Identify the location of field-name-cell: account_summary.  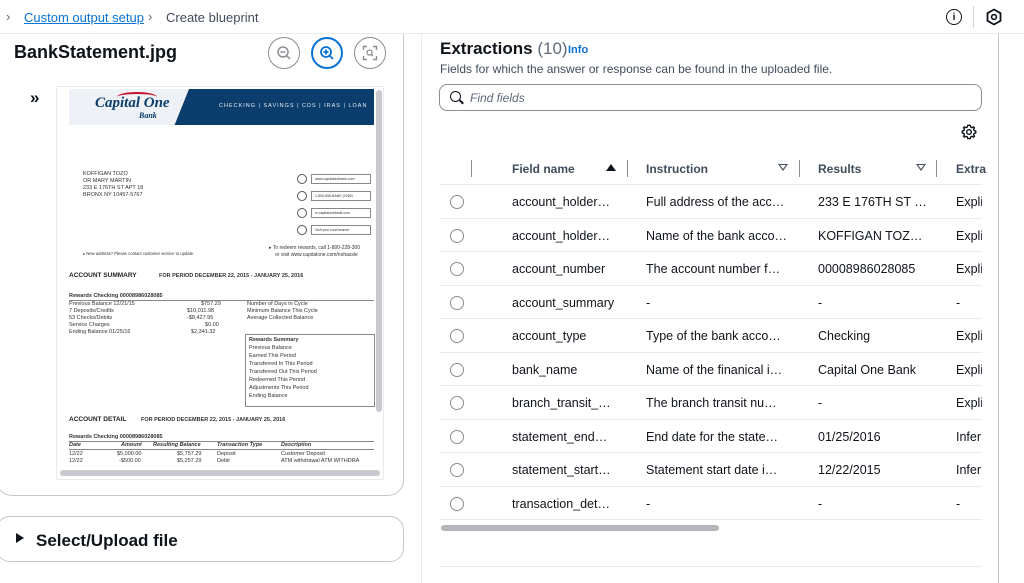
(563, 302).